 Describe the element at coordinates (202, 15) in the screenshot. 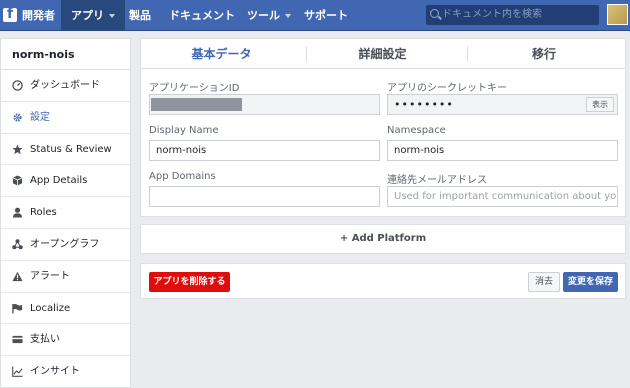

I see `nav-docs: ドキュメント` at that location.